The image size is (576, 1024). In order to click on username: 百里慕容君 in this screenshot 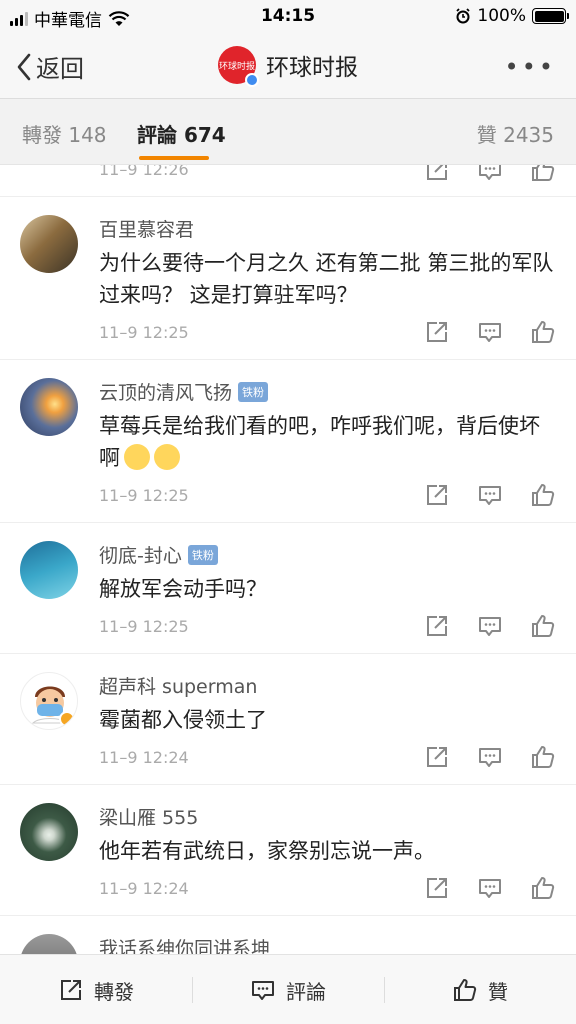, I will do `click(146, 228)`.